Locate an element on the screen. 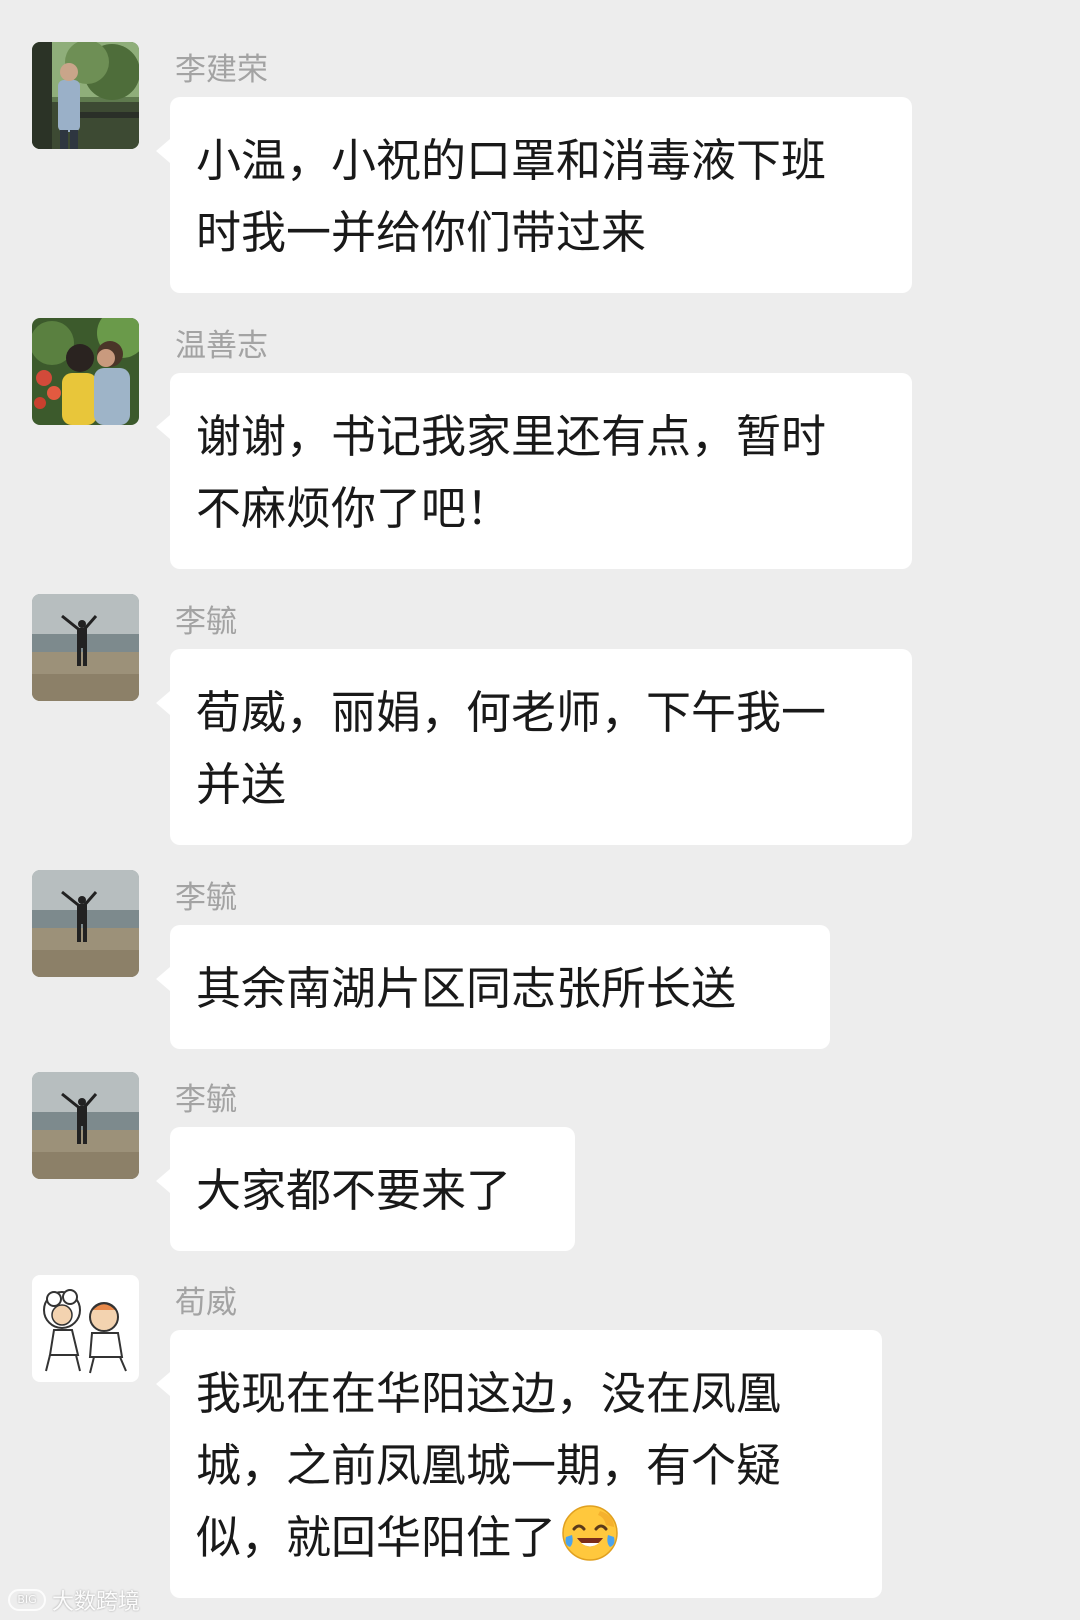 The height and width of the screenshot is (1620, 1080). message-line-with-emoji: 似，就回华阳住了 is located at coordinates (525, 1538).